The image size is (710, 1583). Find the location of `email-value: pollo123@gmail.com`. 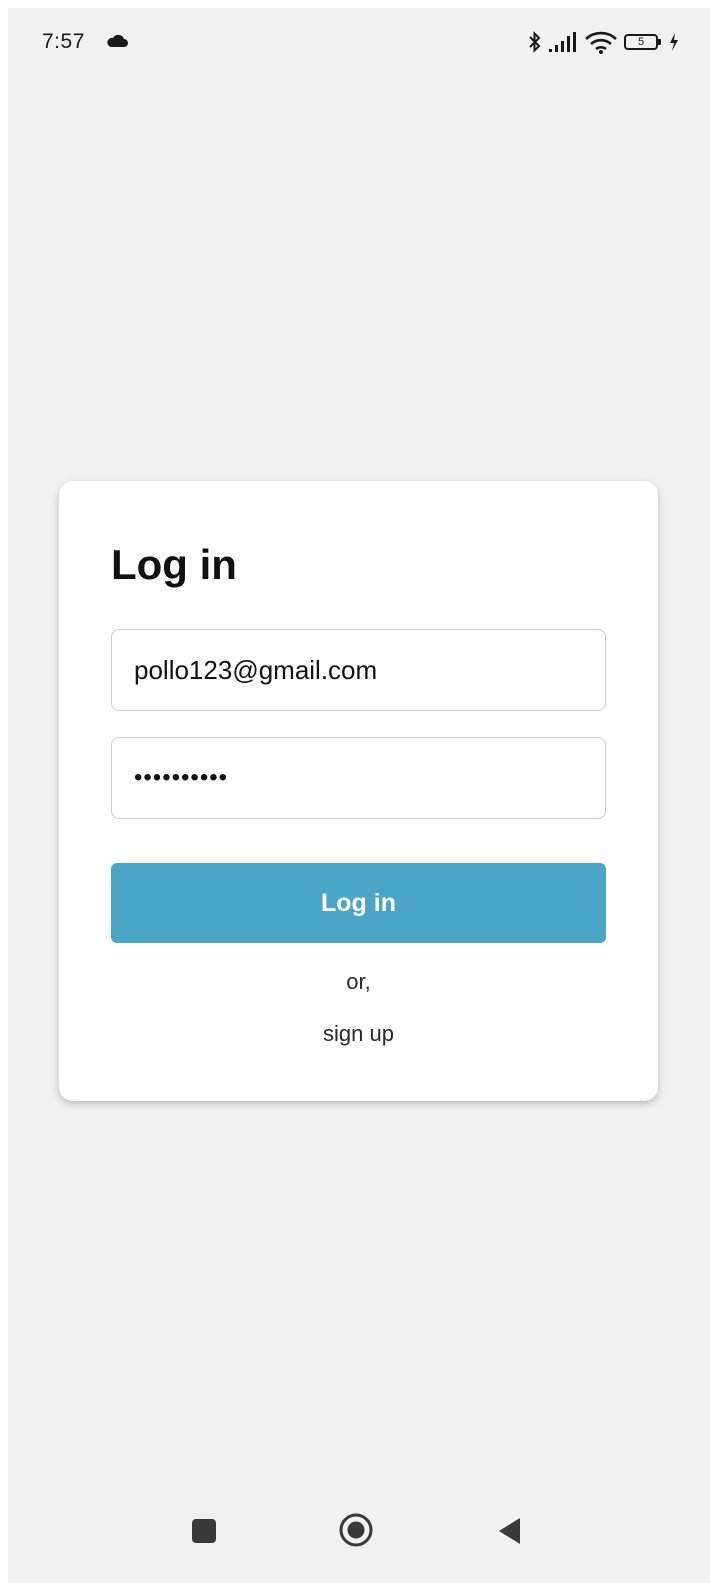

email-value: pollo123@gmail.com is located at coordinates (256, 669).